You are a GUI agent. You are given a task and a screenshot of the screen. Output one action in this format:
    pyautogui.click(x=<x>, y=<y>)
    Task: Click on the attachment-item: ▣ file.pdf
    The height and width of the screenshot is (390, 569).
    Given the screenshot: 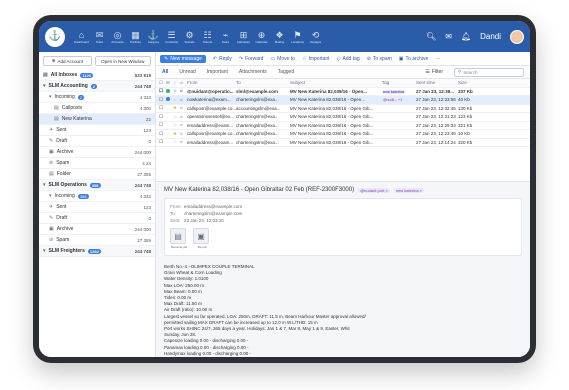 What is the action you would take?
    pyautogui.click(x=202, y=239)
    